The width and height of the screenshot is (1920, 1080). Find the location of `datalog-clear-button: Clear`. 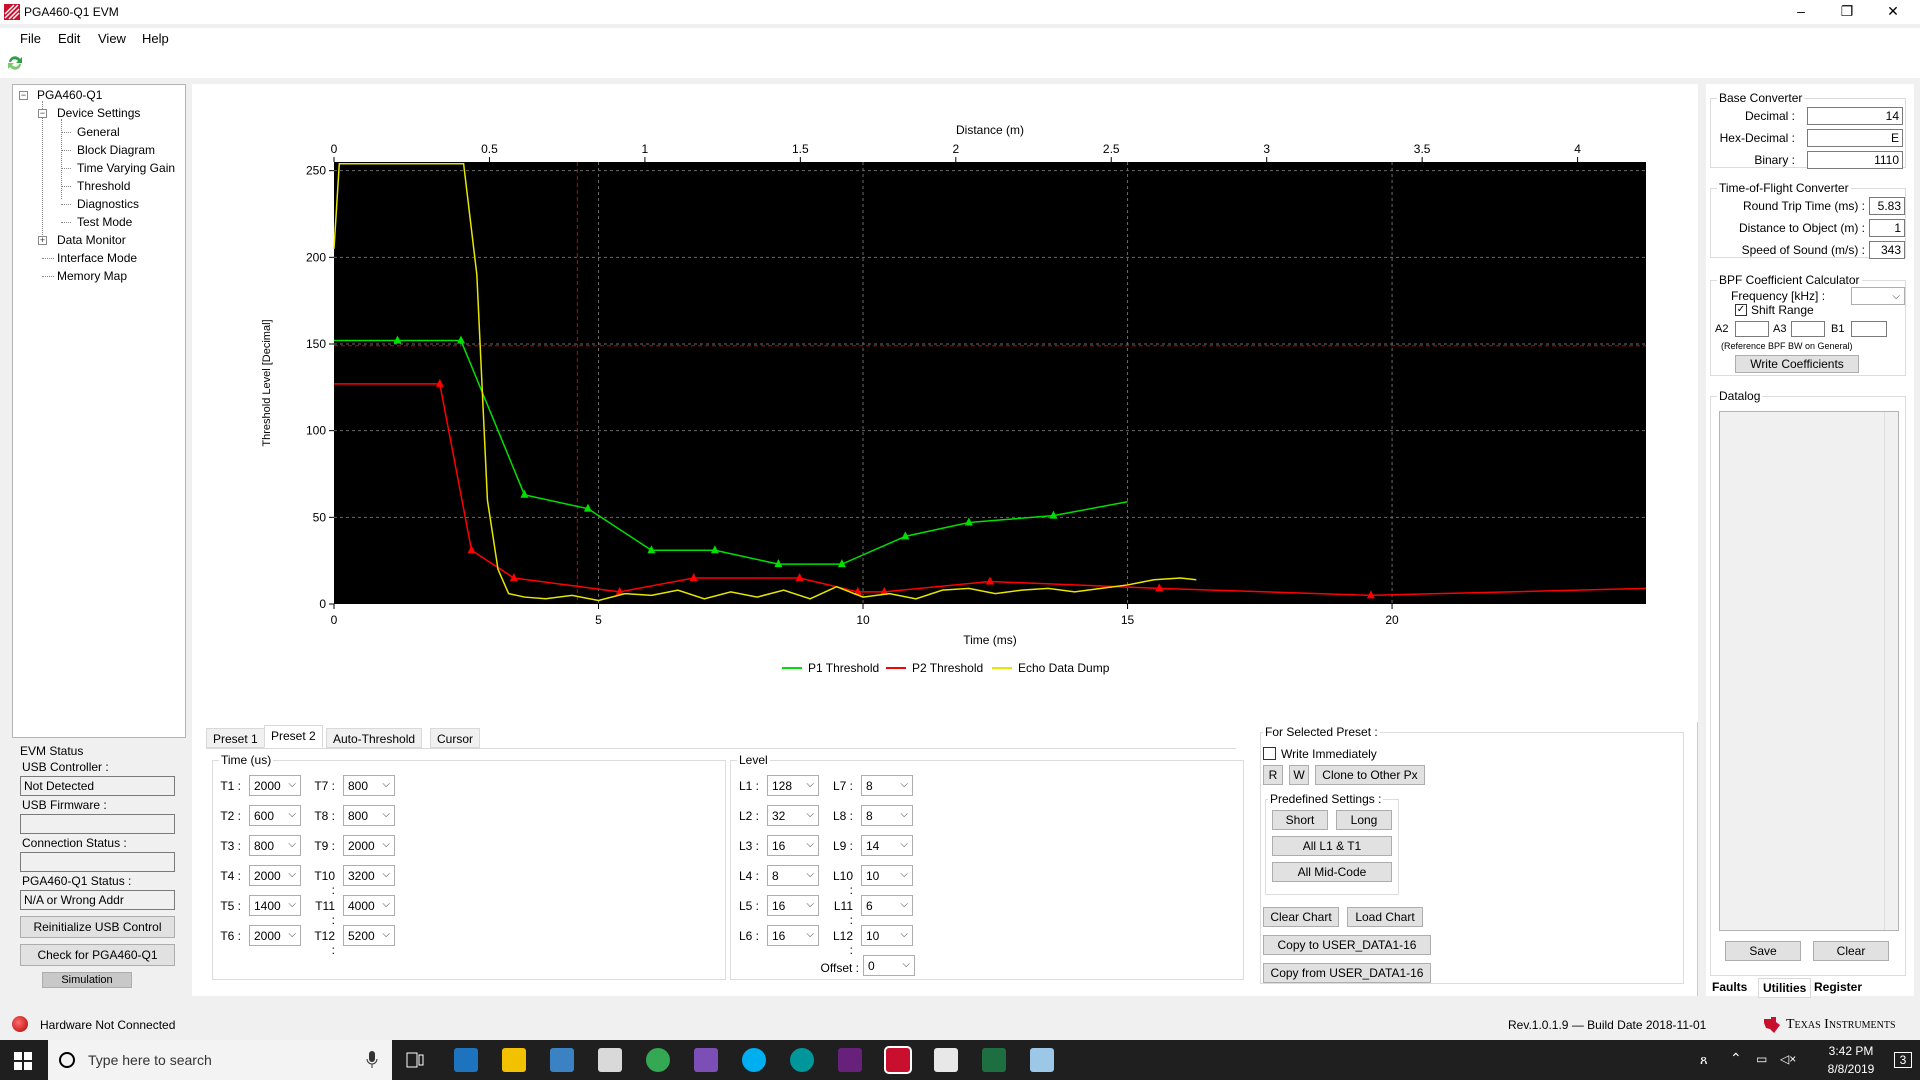

datalog-clear-button: Clear is located at coordinates (1851, 951).